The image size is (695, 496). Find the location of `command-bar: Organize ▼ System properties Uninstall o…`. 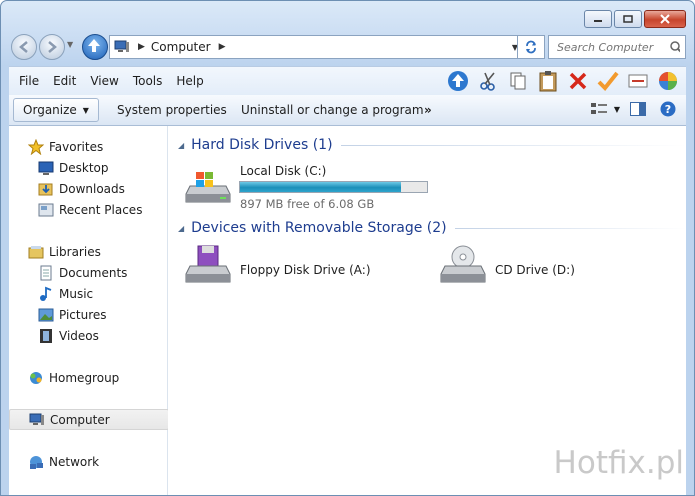

command-bar: Organize ▼ System properties Uninstall o… is located at coordinates (347, 110).